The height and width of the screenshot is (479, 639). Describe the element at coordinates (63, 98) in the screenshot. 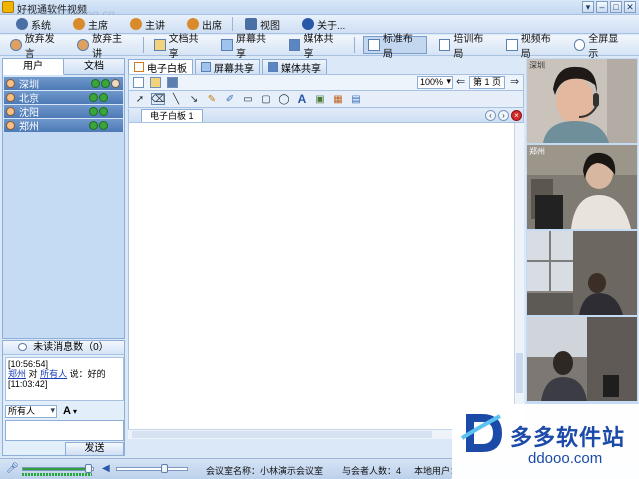

I see `user-row: 北京` at that location.